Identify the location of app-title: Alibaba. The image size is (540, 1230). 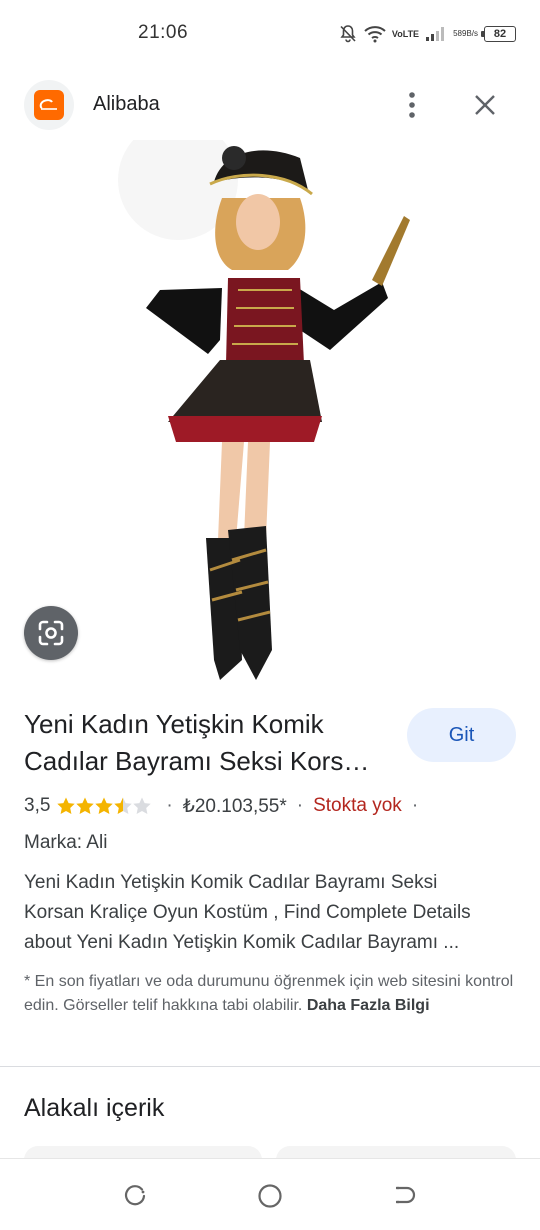
(126, 104).